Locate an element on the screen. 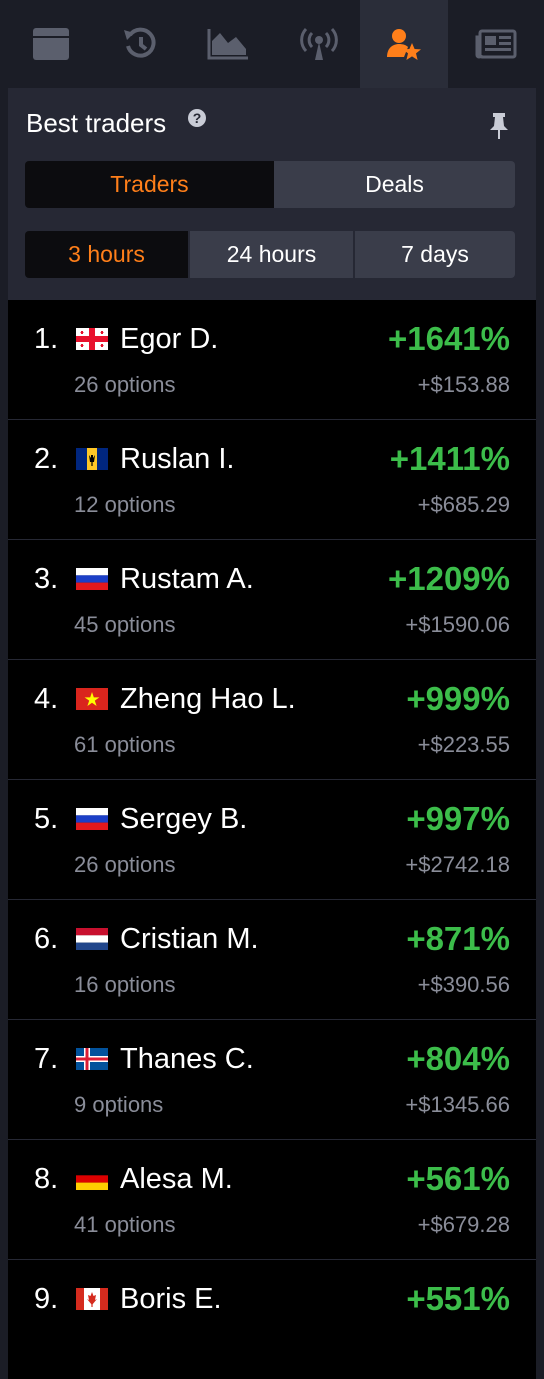  vietnam-flag-icon is located at coordinates (92, 699).